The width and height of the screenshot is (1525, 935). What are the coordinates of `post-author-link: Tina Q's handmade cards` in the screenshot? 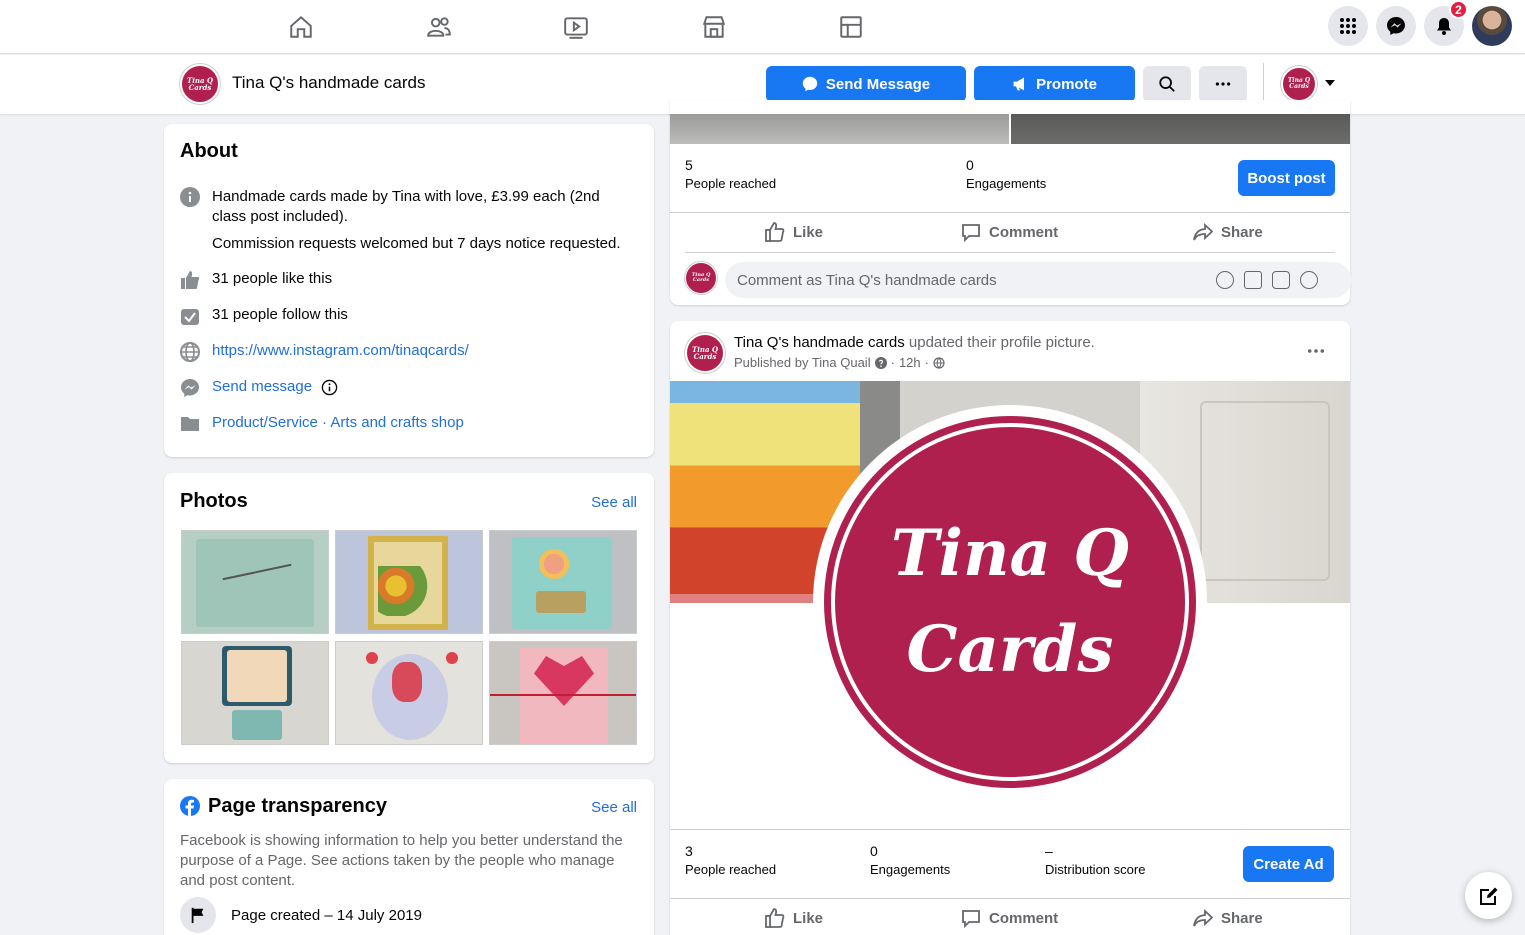 It's located at (819, 342).